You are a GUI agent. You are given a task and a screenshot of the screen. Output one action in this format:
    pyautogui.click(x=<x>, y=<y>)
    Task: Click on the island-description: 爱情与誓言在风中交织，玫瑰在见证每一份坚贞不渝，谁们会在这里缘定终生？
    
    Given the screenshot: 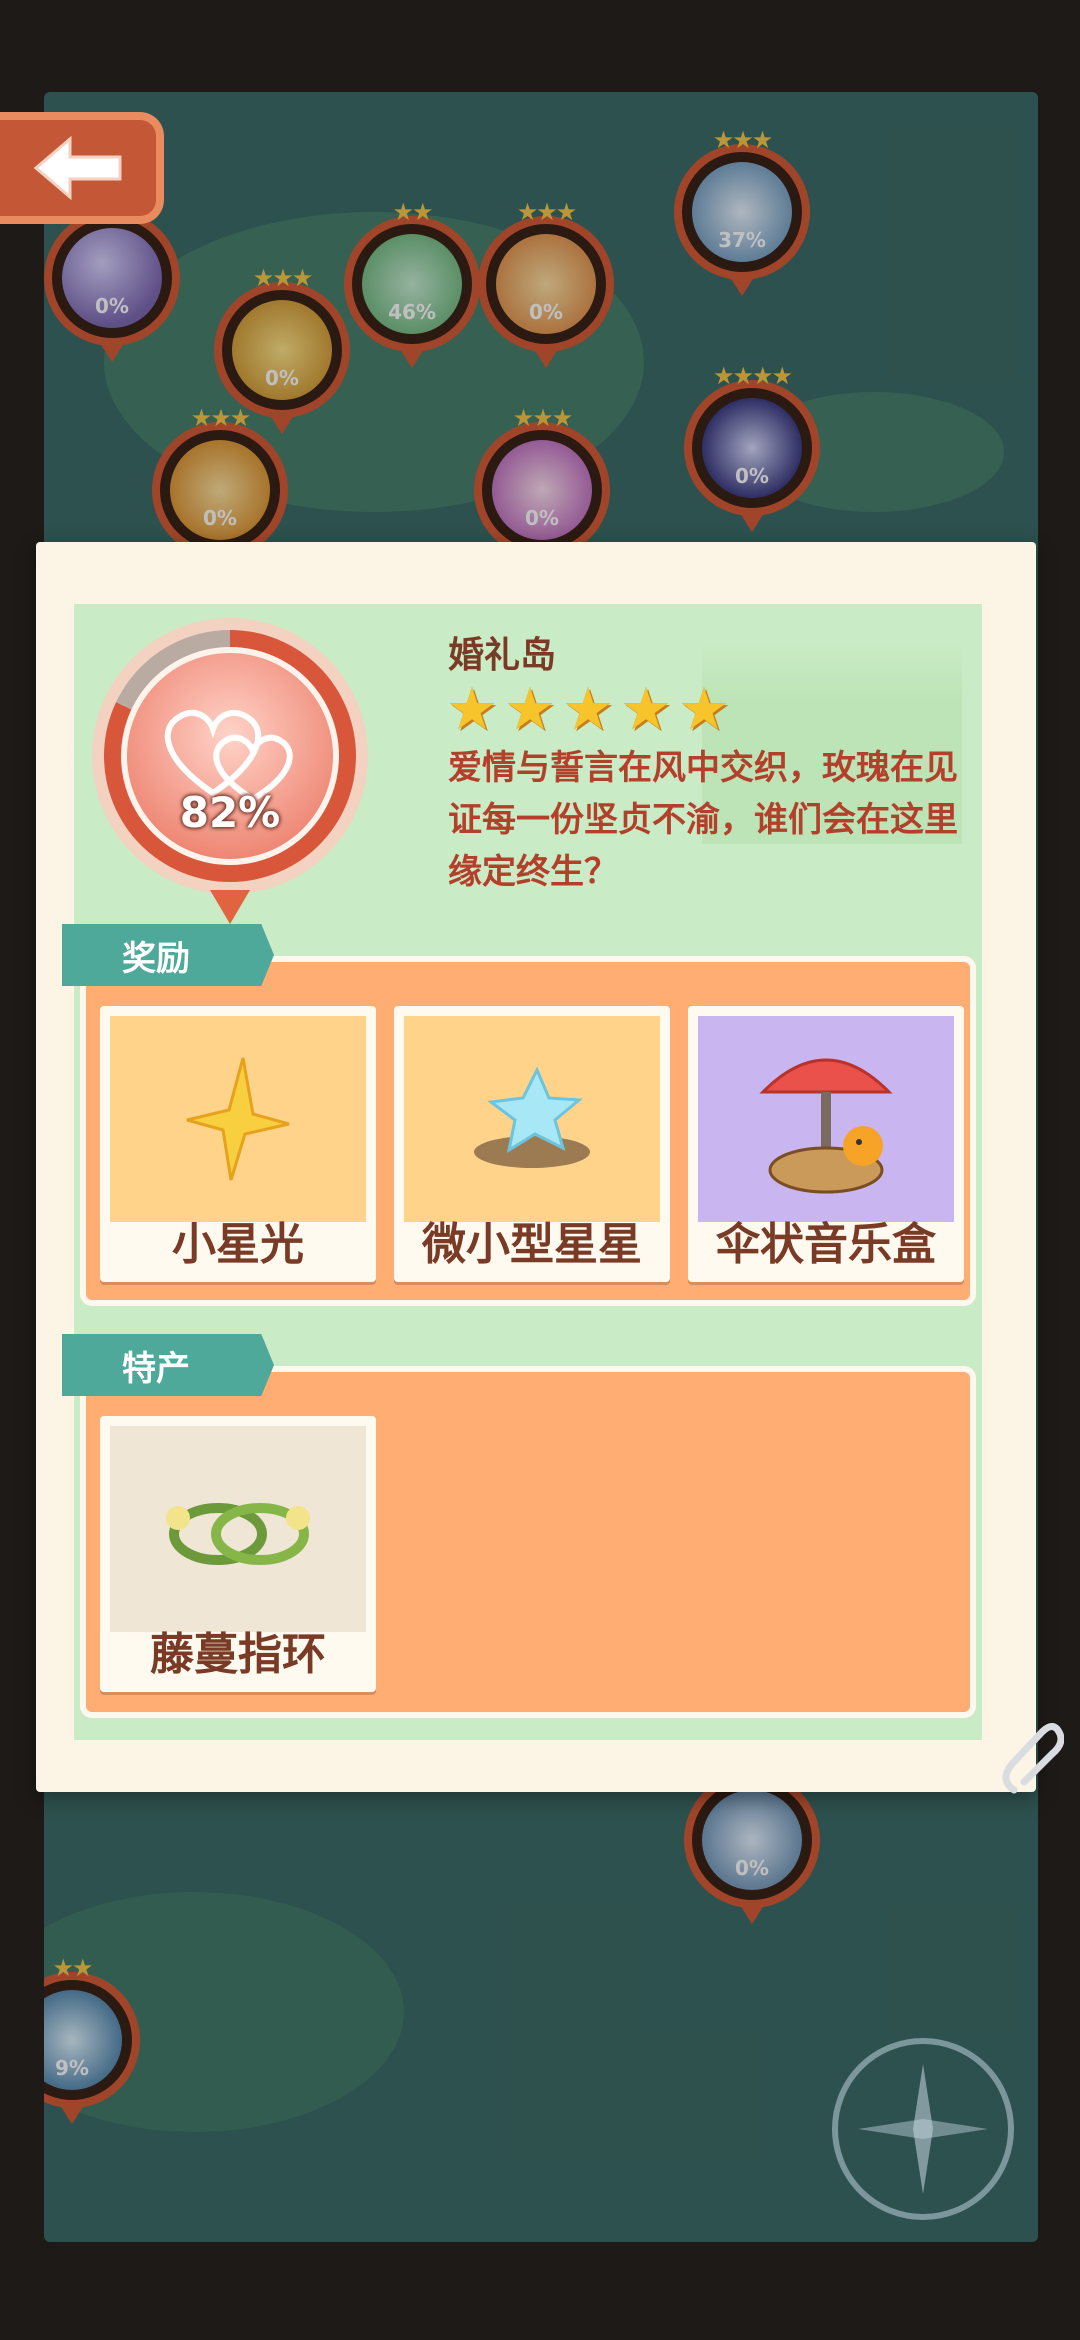 What is the action you would take?
    pyautogui.click(x=703, y=820)
    